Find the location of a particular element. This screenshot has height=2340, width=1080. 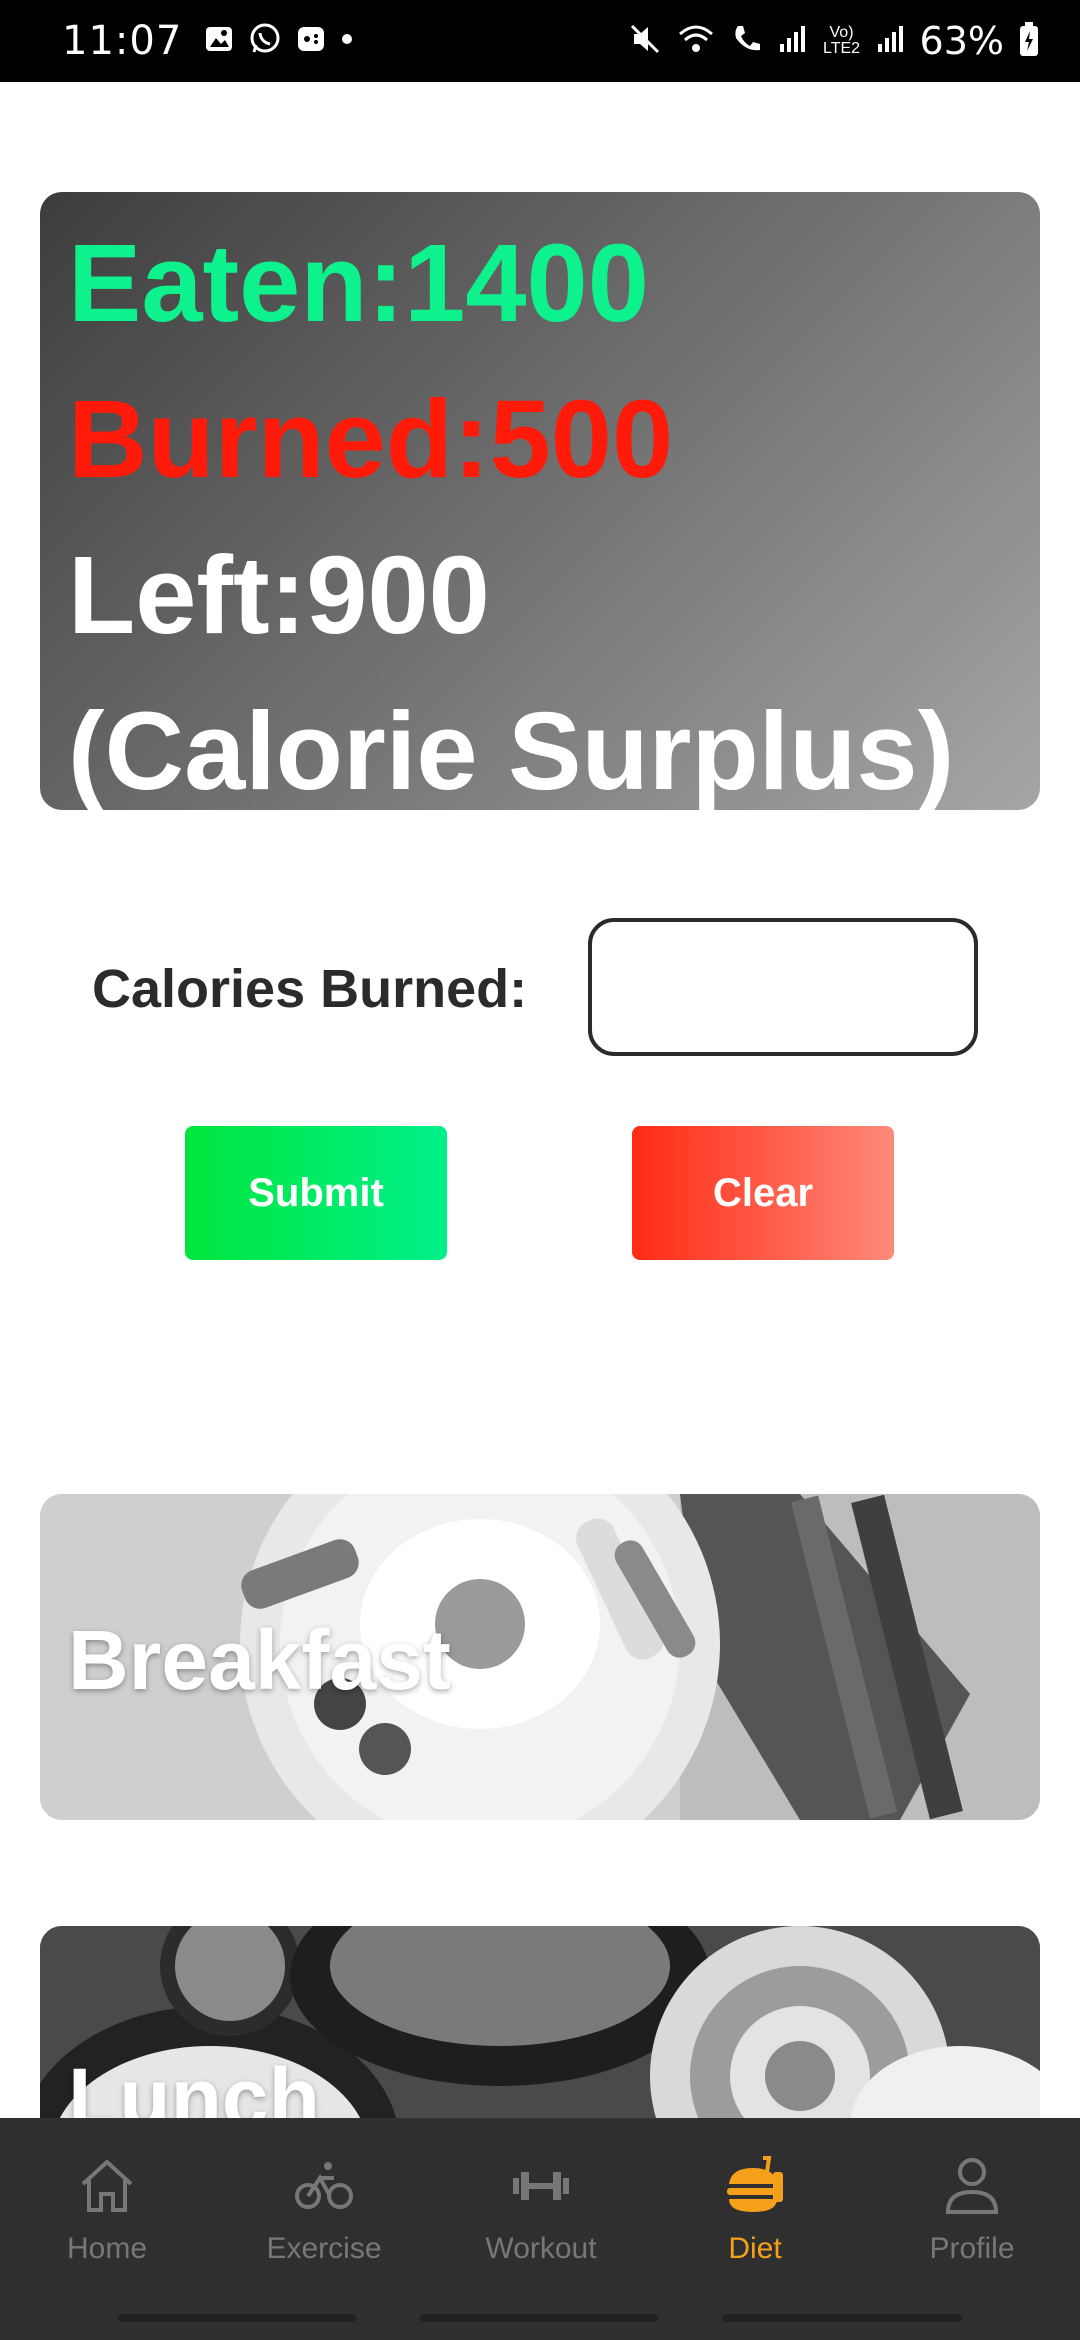

burger-icon is located at coordinates (755, 2184).